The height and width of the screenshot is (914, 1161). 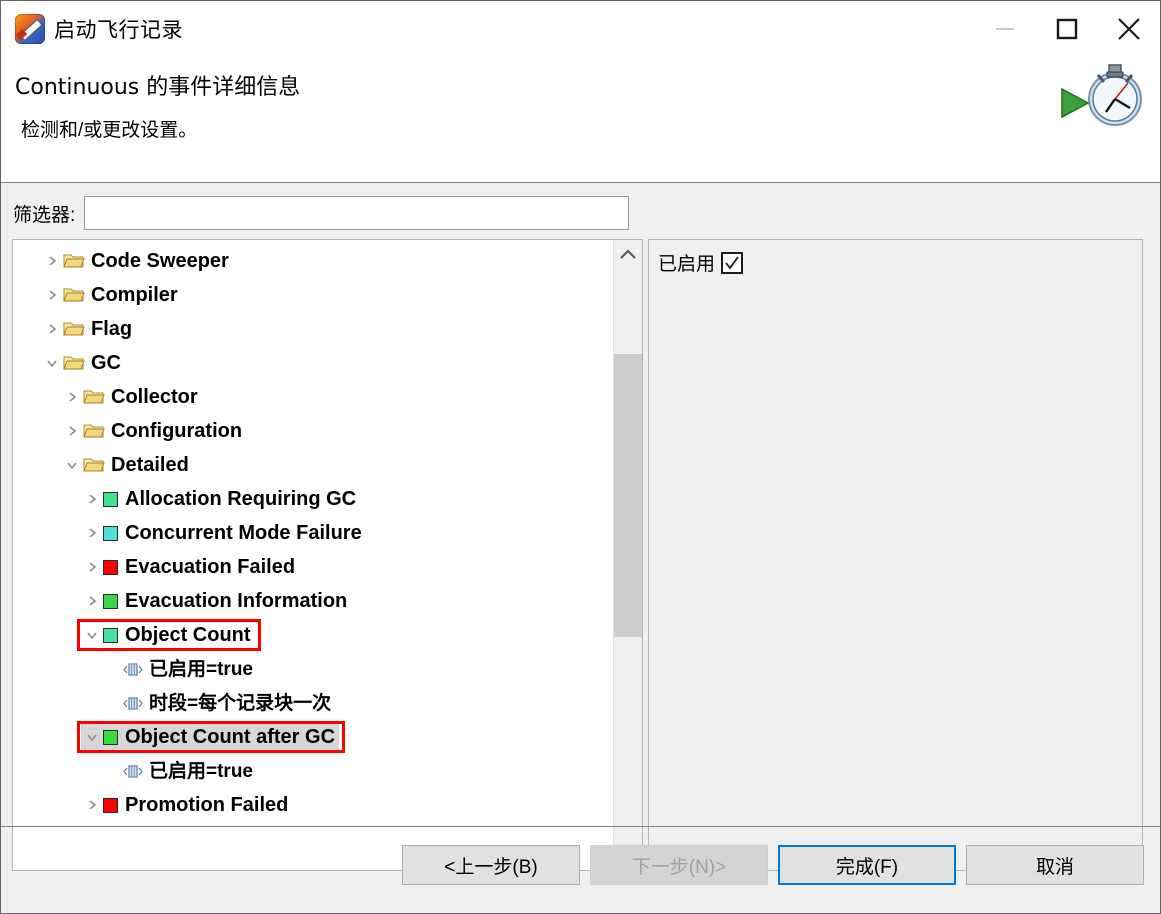 What do you see at coordinates (867, 865) in the screenshot?
I see `finish-button: 完成(F)` at bounding box center [867, 865].